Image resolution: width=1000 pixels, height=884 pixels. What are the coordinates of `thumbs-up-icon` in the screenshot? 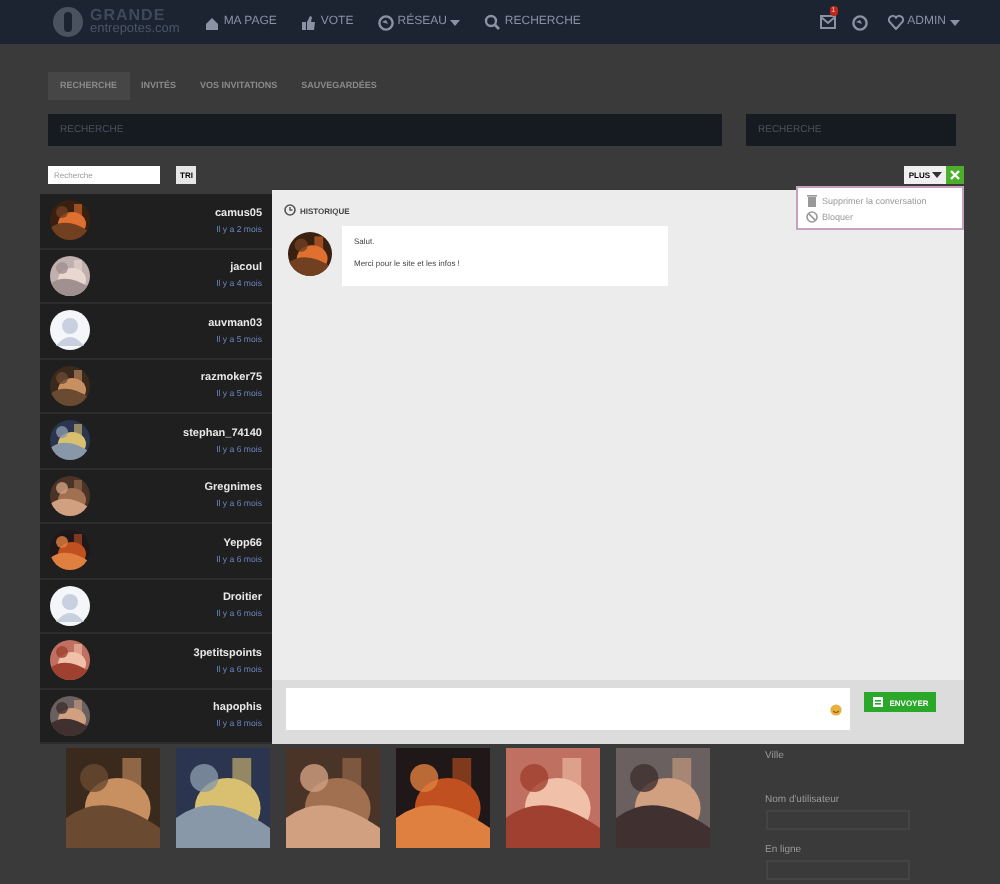 It's located at (308, 22).